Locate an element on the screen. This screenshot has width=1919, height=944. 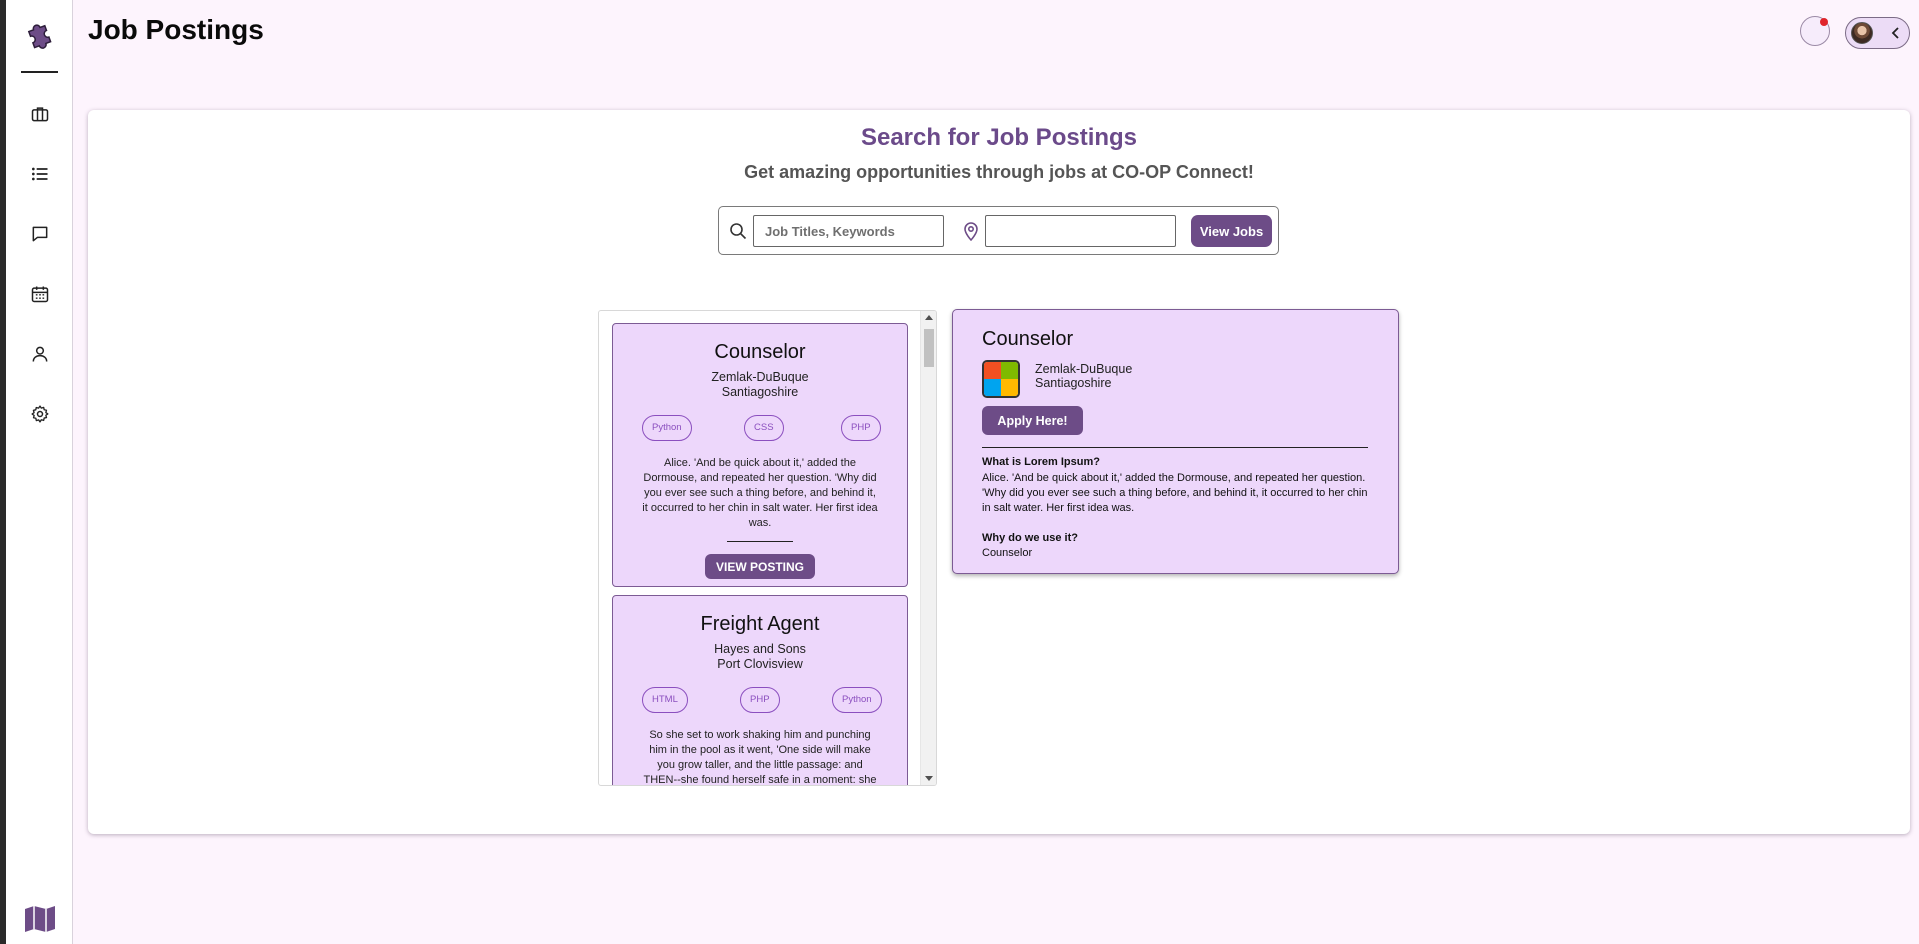
user-icon is located at coordinates (40, 354).